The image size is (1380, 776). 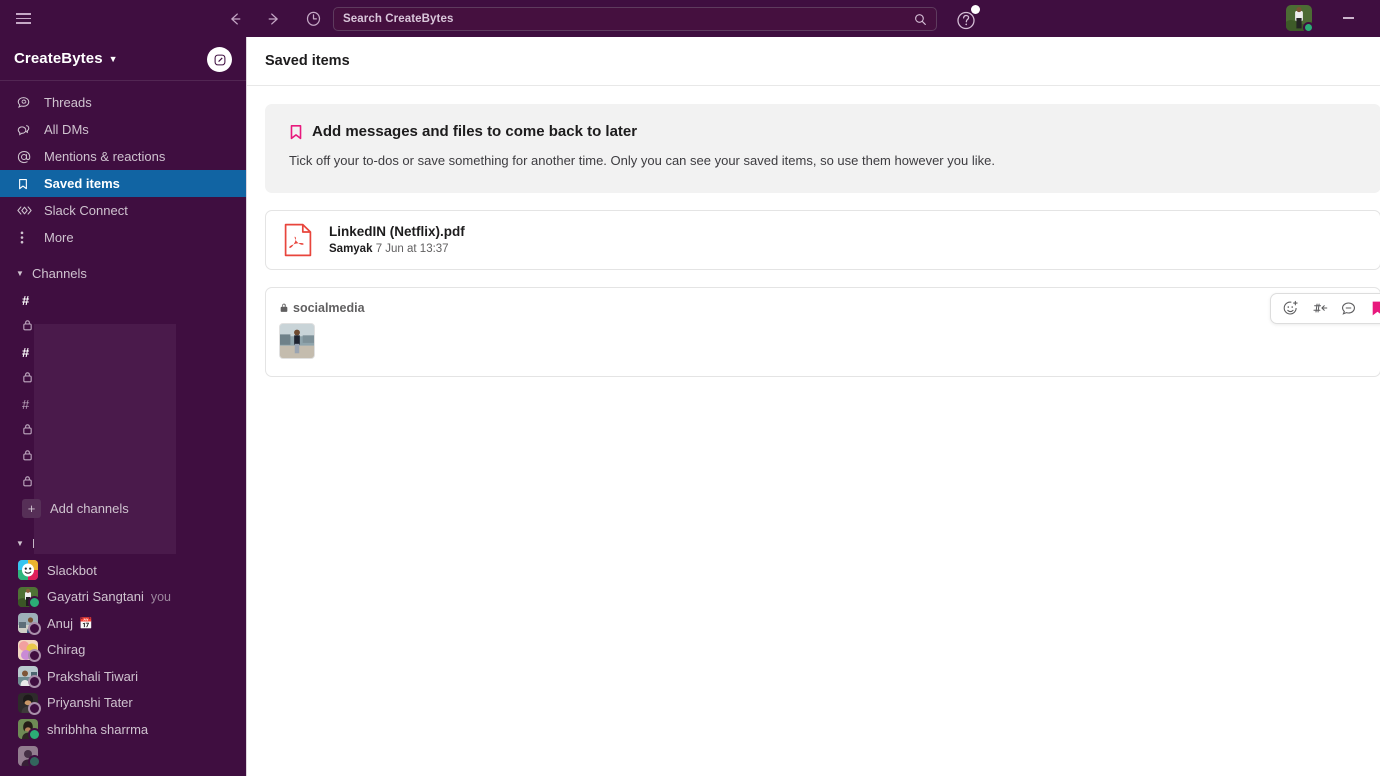 I want to click on slack-connect-icon, so click(x=25, y=210).